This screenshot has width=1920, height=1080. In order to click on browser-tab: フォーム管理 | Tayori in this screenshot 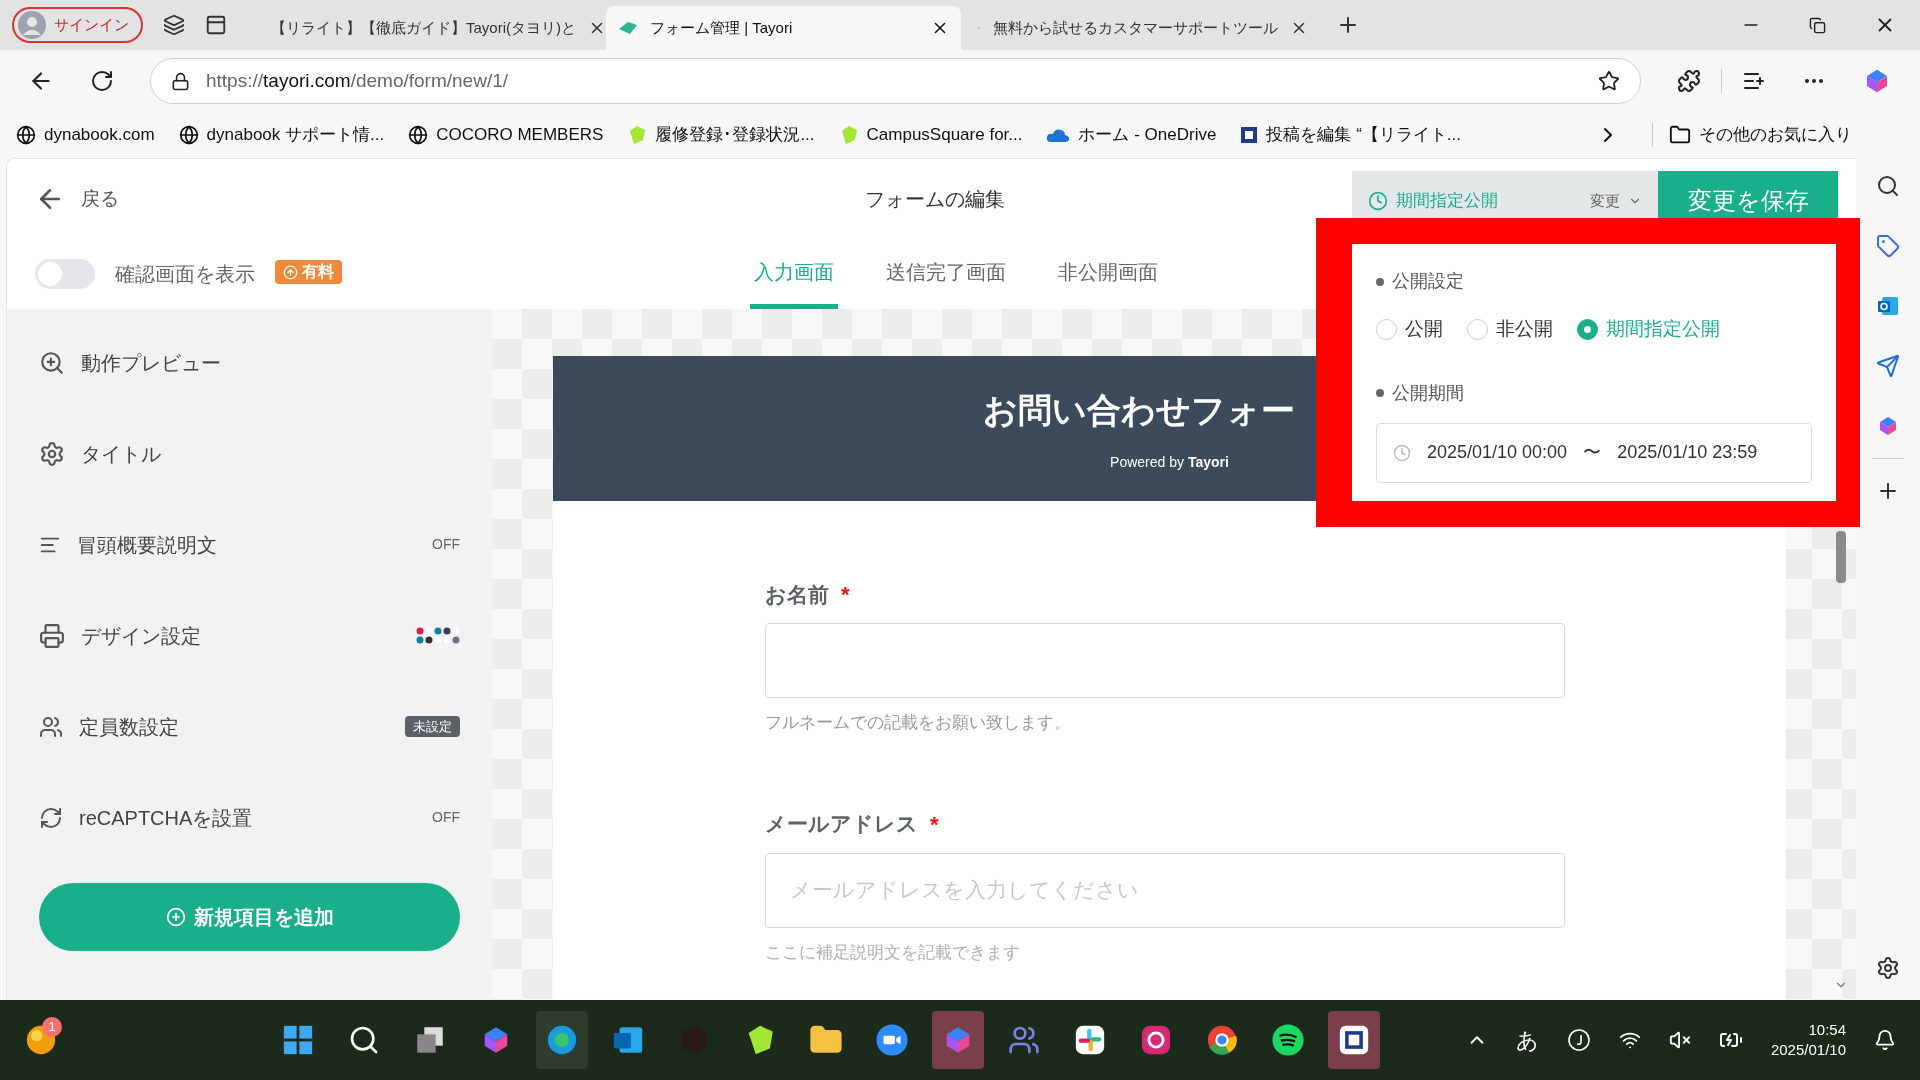, I will do `click(783, 28)`.